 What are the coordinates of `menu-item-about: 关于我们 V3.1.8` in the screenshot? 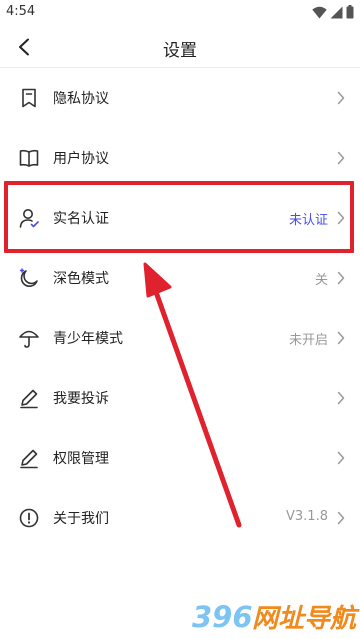 It's located at (180, 518).